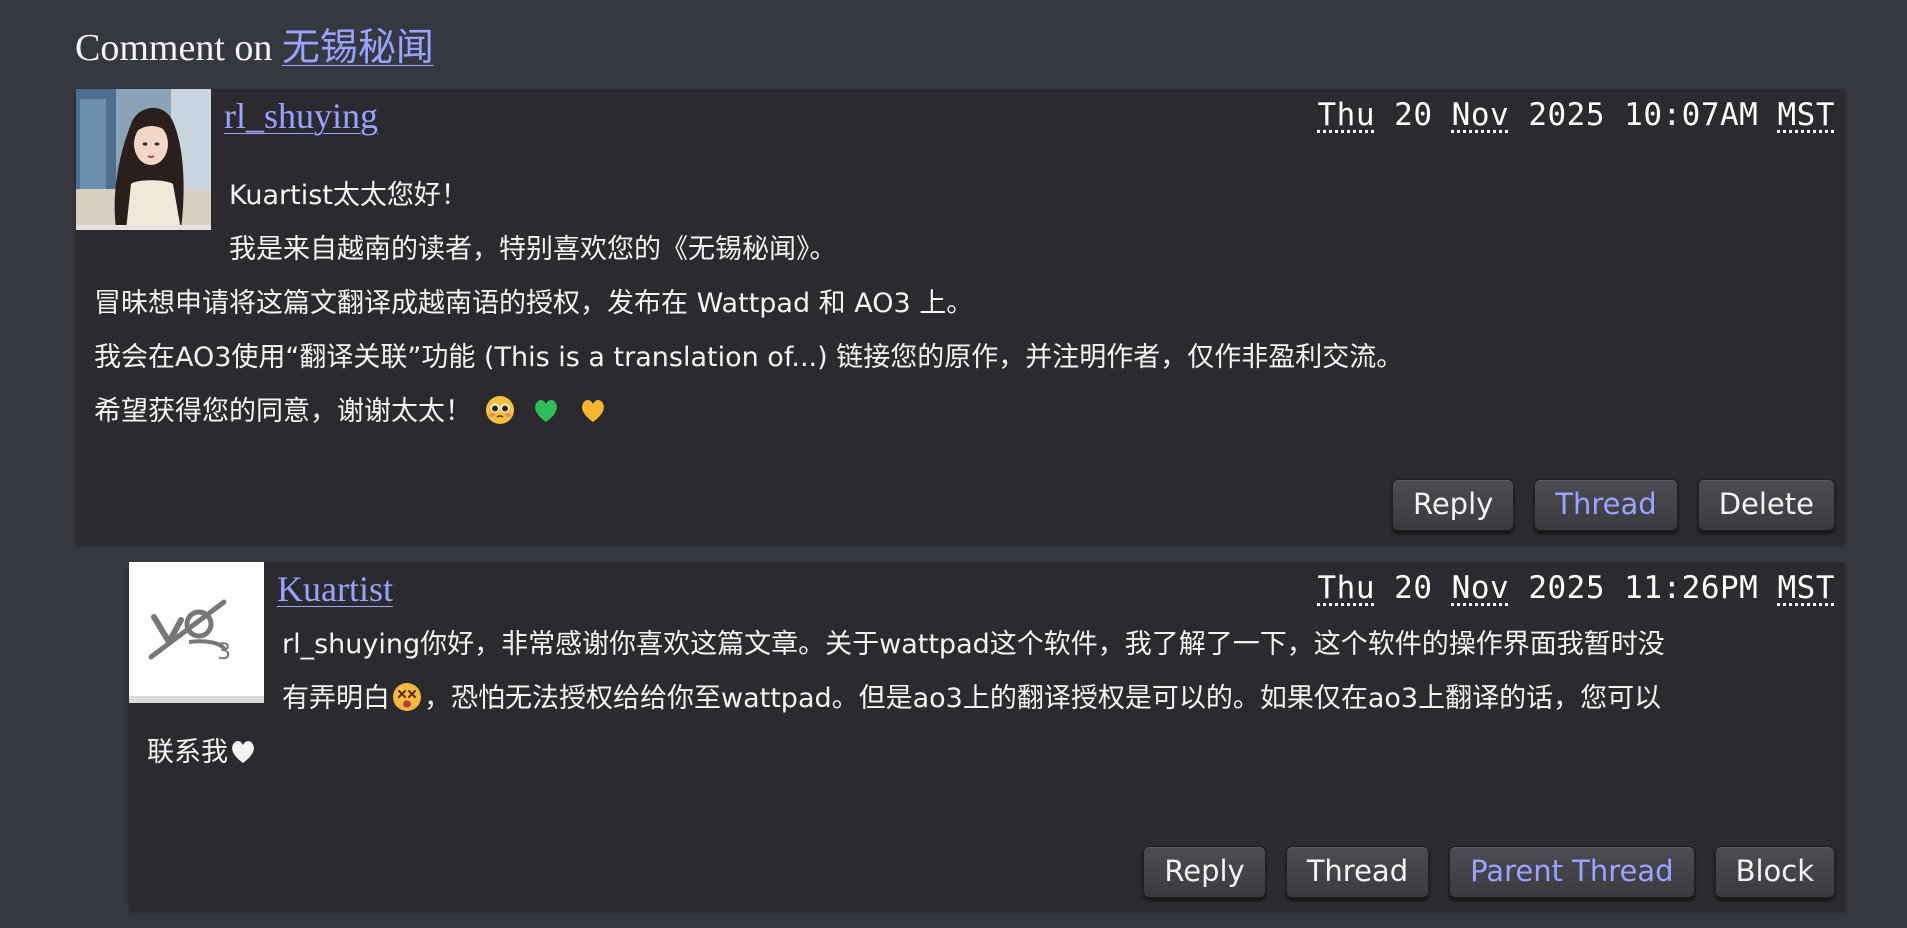 Image resolution: width=1907 pixels, height=928 pixels. Describe the element at coordinates (407, 694) in the screenshot. I see `dizzy-face-icon` at that location.